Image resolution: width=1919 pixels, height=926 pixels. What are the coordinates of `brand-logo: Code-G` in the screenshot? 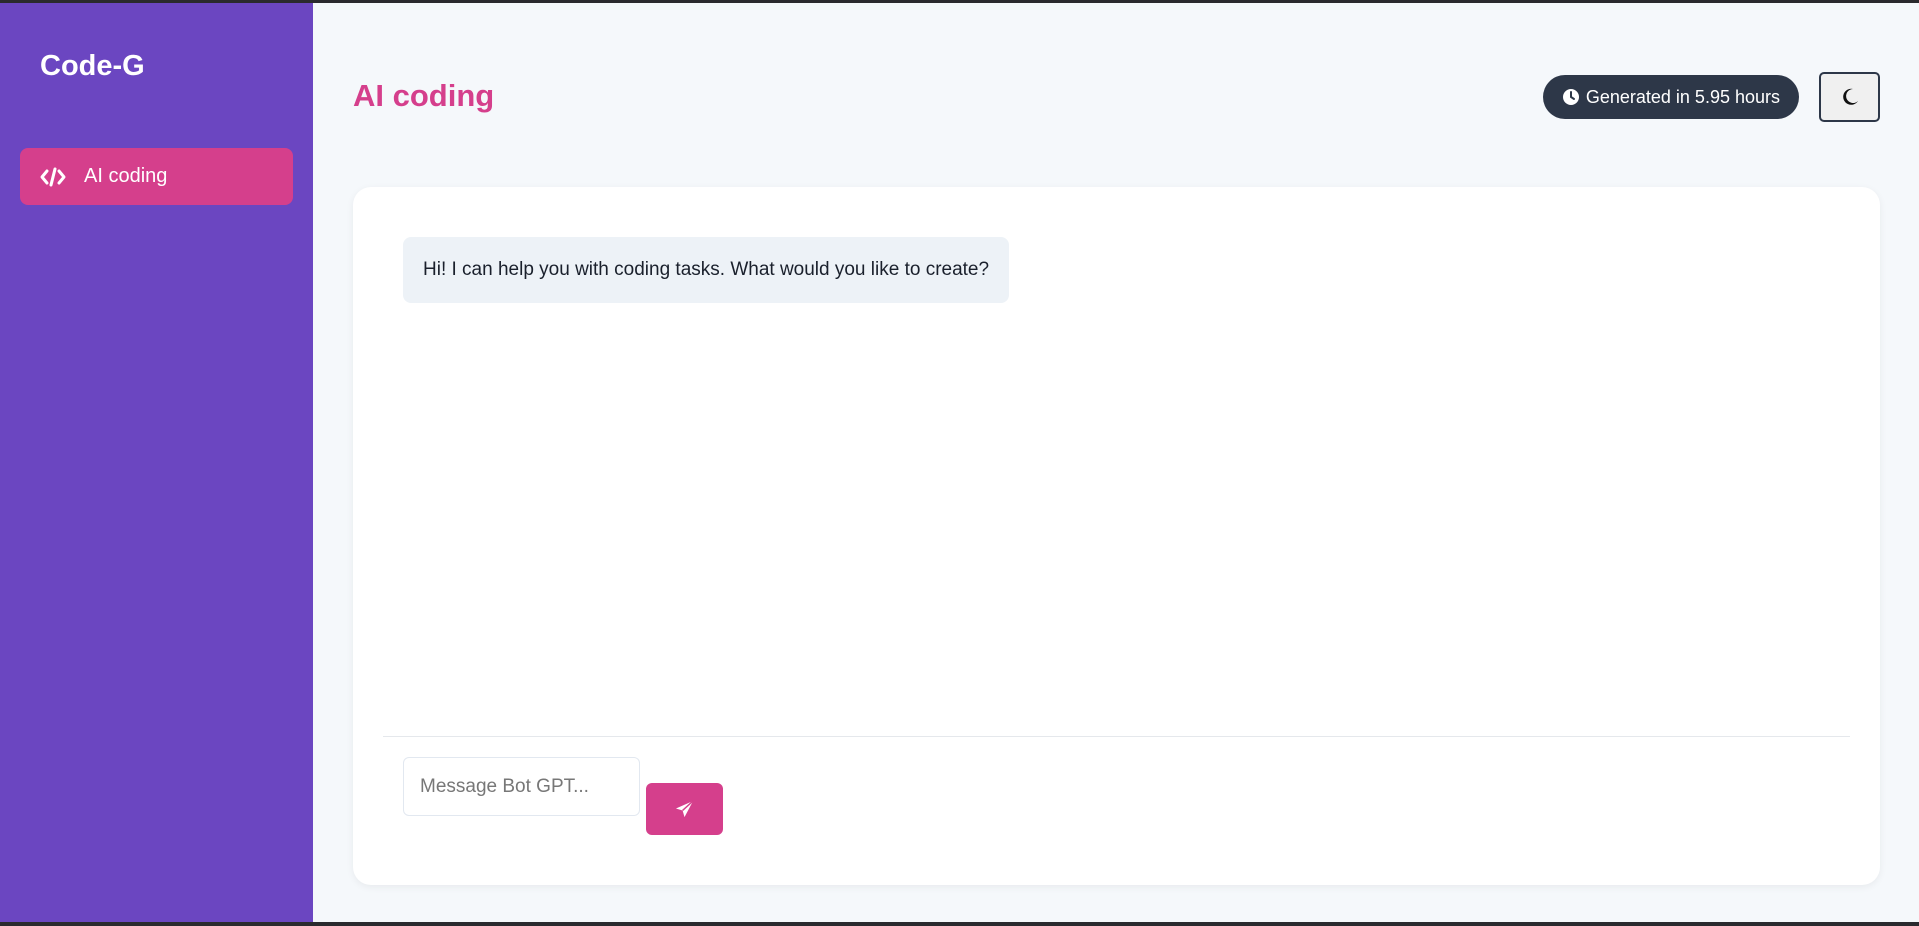 It's located at (92, 66).